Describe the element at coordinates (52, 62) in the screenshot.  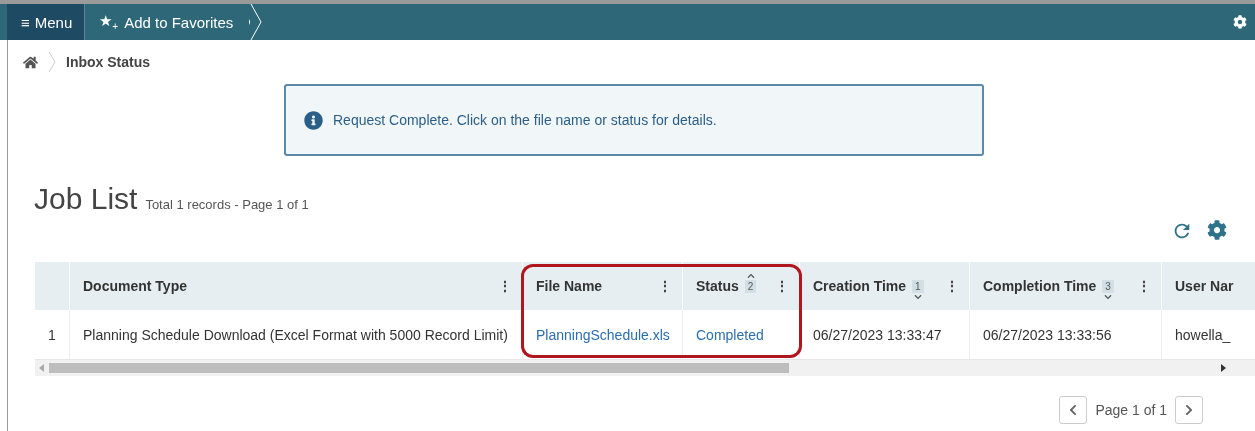
I see `breadcrumb-separator-icon` at that location.